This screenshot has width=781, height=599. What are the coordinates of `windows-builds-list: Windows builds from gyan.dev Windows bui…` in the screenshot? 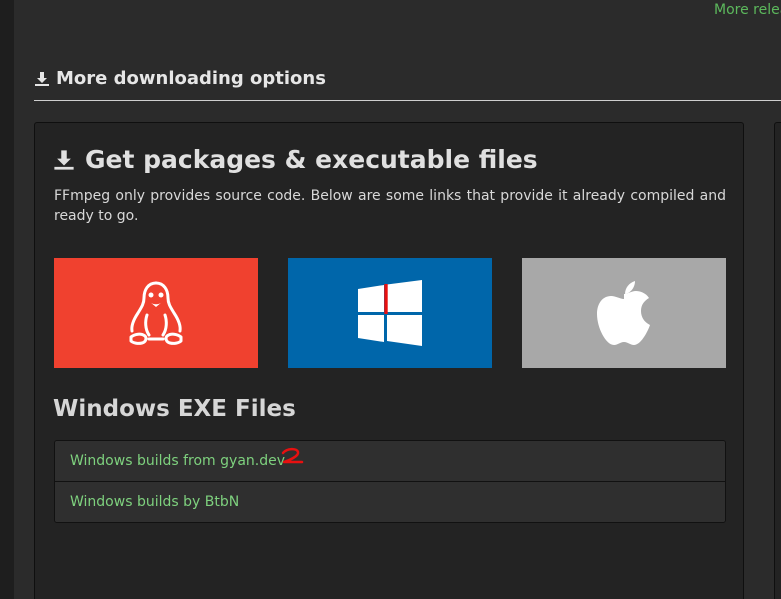 It's located at (390, 481).